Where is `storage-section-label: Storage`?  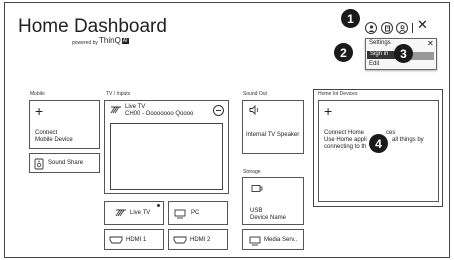
storage-section-label: Storage is located at coordinates (252, 172).